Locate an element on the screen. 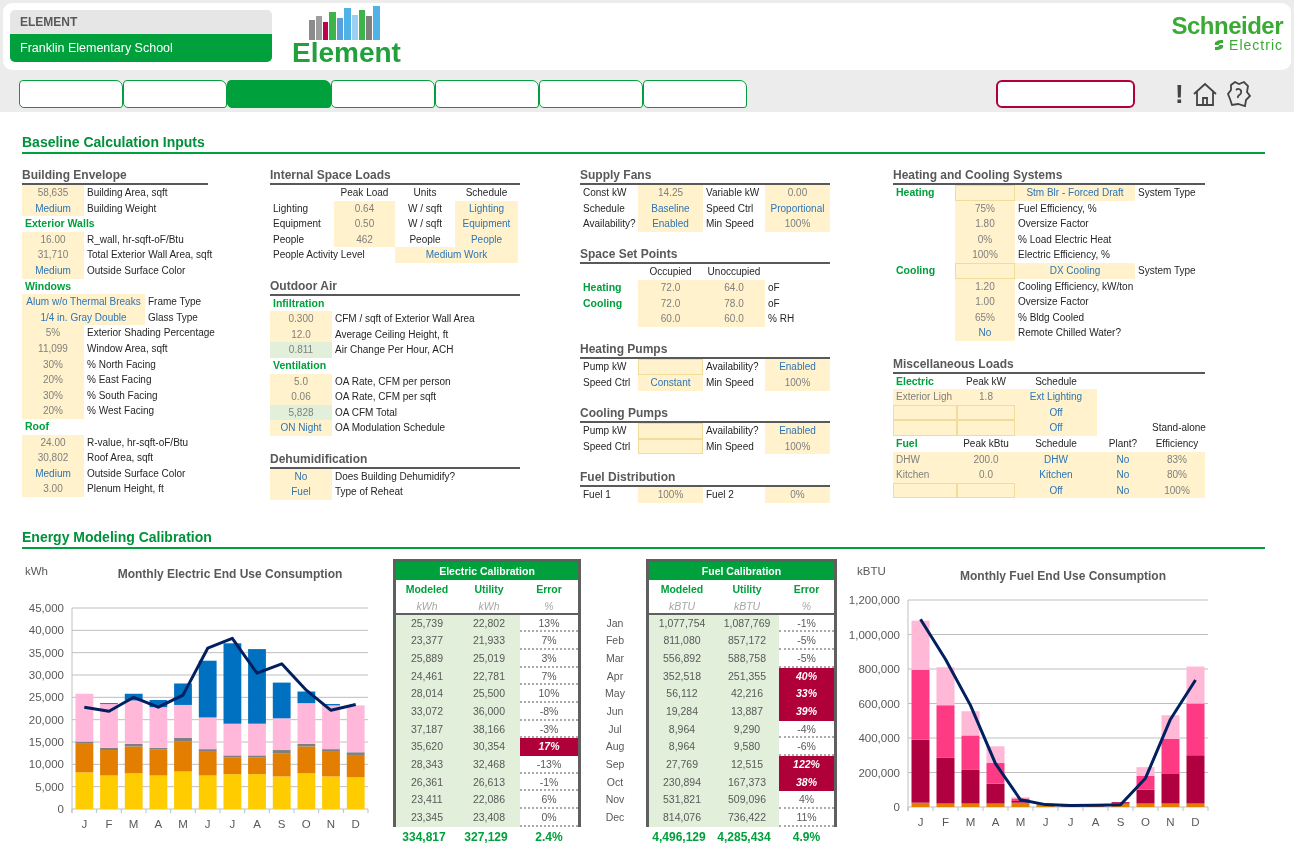  field-label: Plenum Height, ft is located at coordinates (125, 489).